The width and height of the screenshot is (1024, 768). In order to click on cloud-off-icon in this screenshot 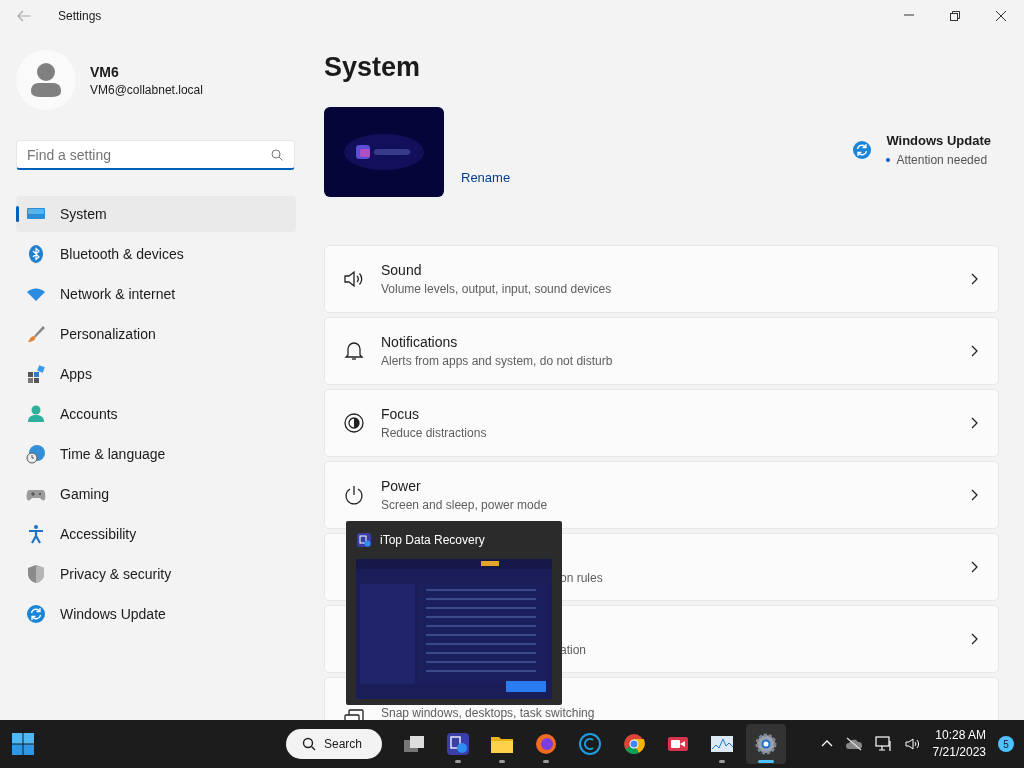, I will do `click(853, 744)`.